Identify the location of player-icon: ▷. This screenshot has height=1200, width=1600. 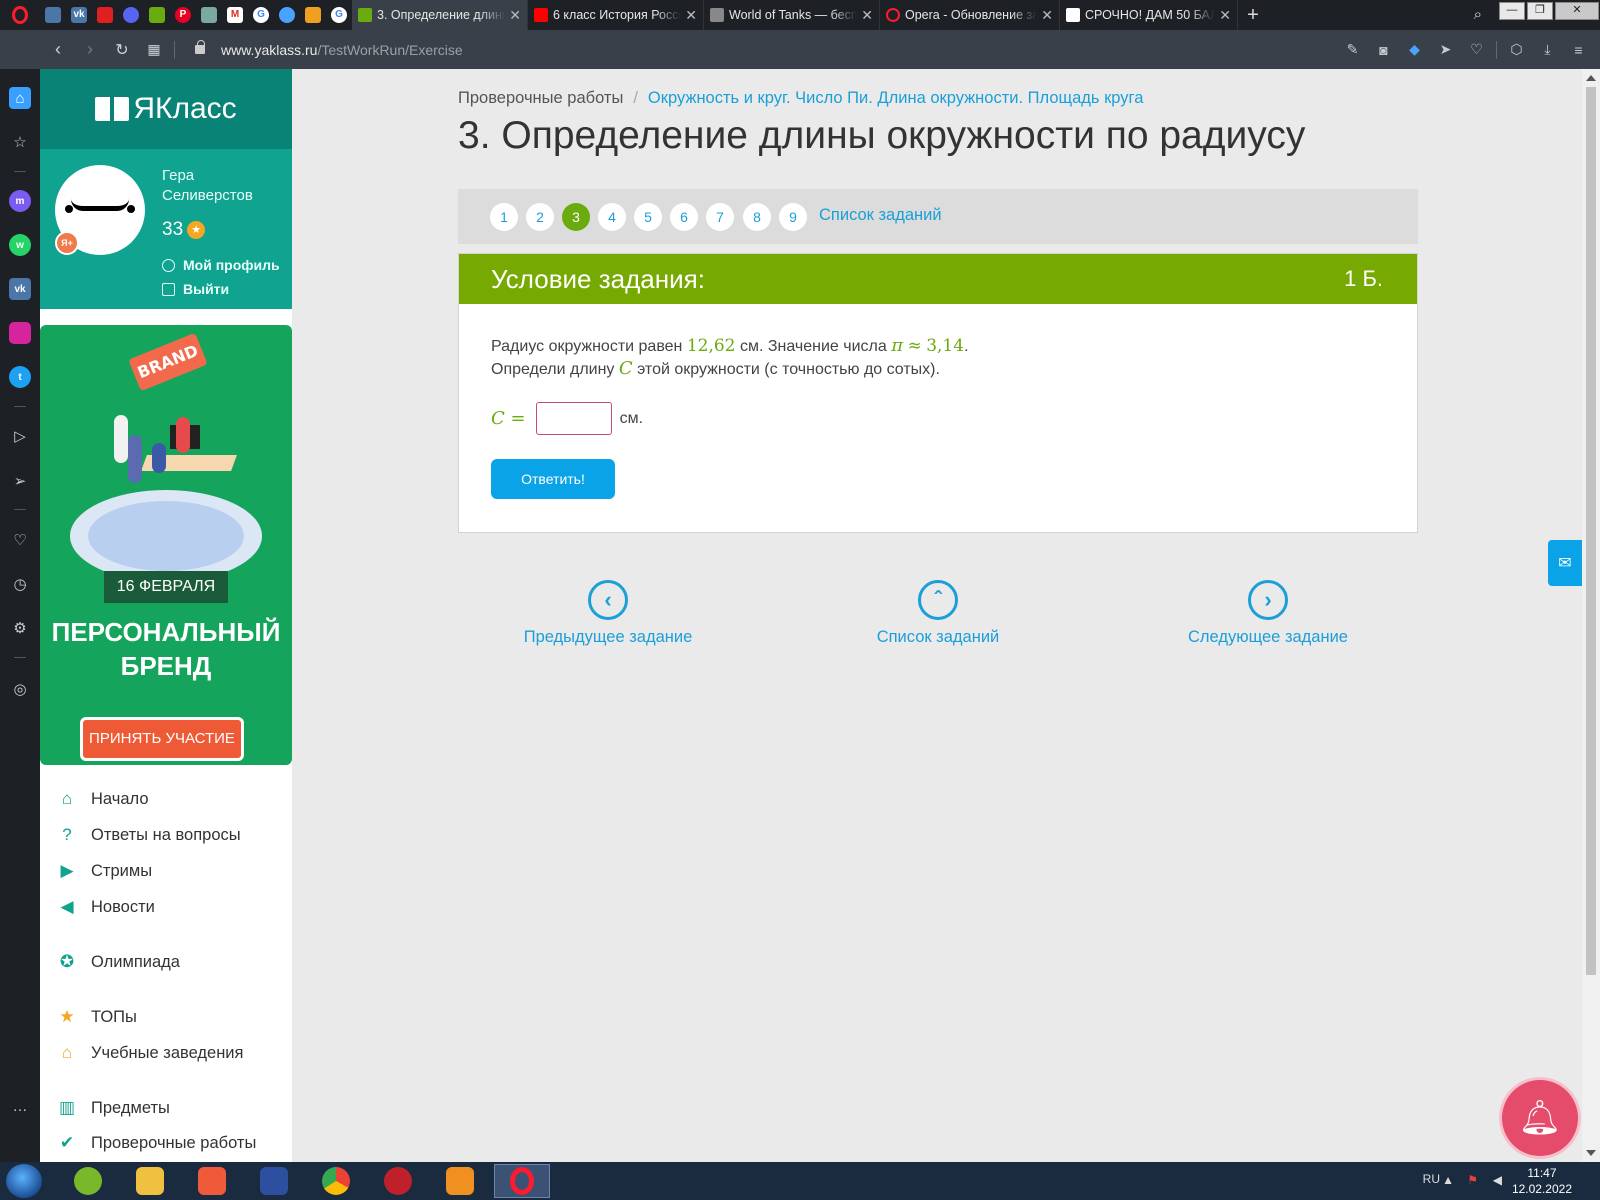
(20, 436).